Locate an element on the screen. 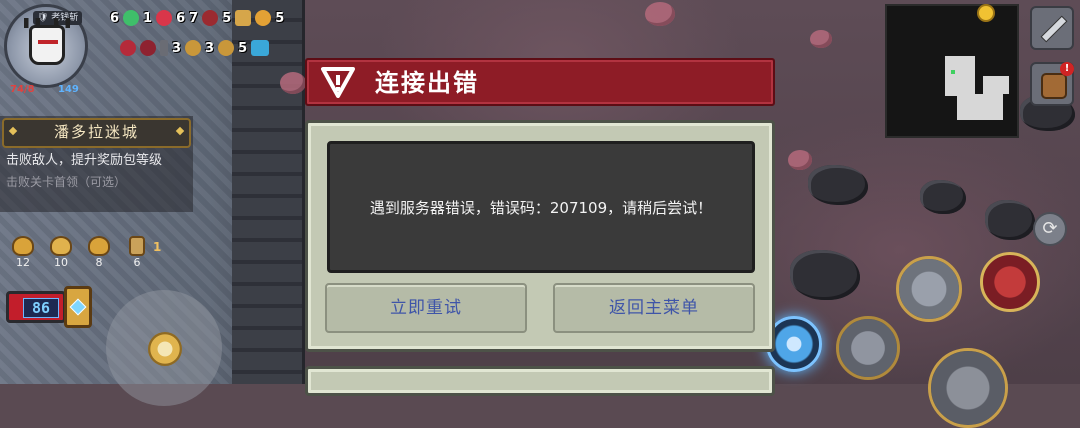 The height and width of the screenshot is (428, 1080). buff-count: 1 is located at coordinates (148, 18).